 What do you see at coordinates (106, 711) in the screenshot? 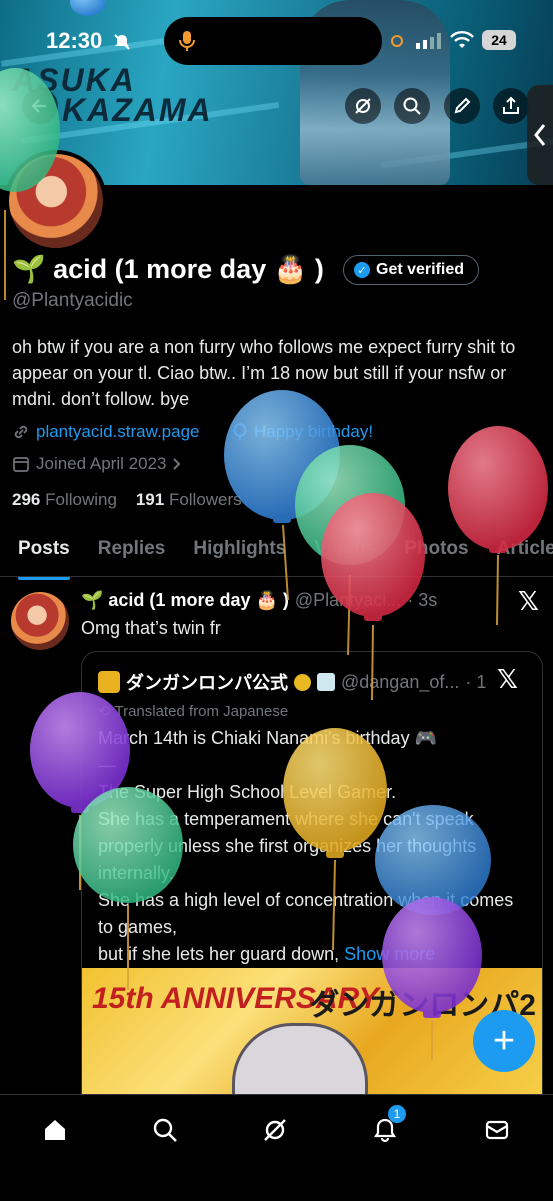
I see `translate-icon: ⟲` at bounding box center [106, 711].